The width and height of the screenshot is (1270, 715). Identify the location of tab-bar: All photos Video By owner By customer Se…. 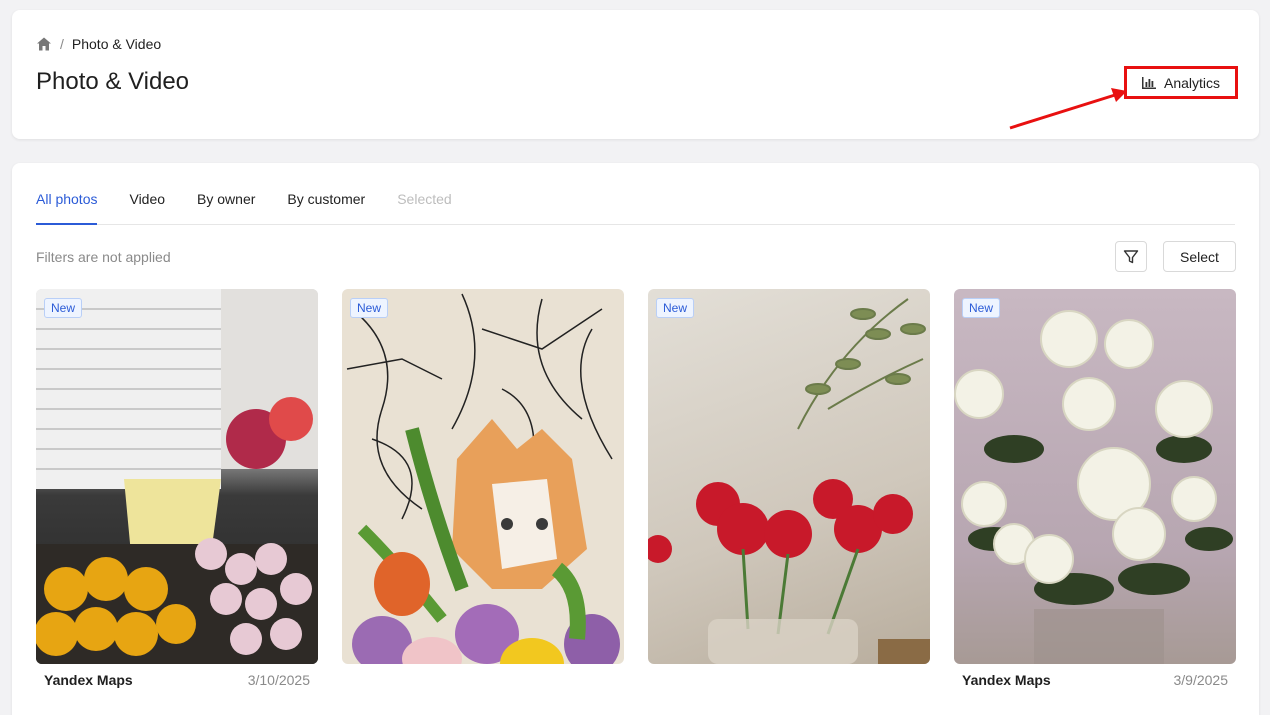
(635, 208).